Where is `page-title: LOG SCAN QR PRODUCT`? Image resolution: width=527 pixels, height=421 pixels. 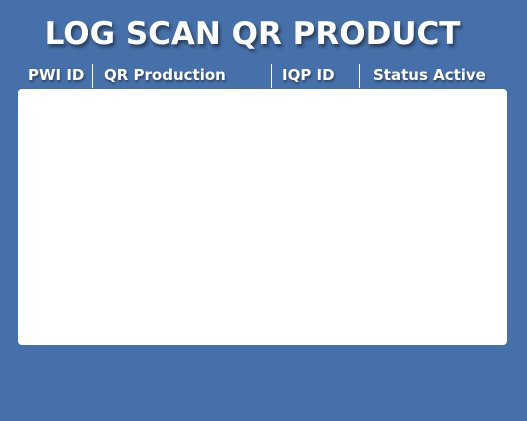 page-title: LOG SCAN QR PRODUCT is located at coordinates (252, 34).